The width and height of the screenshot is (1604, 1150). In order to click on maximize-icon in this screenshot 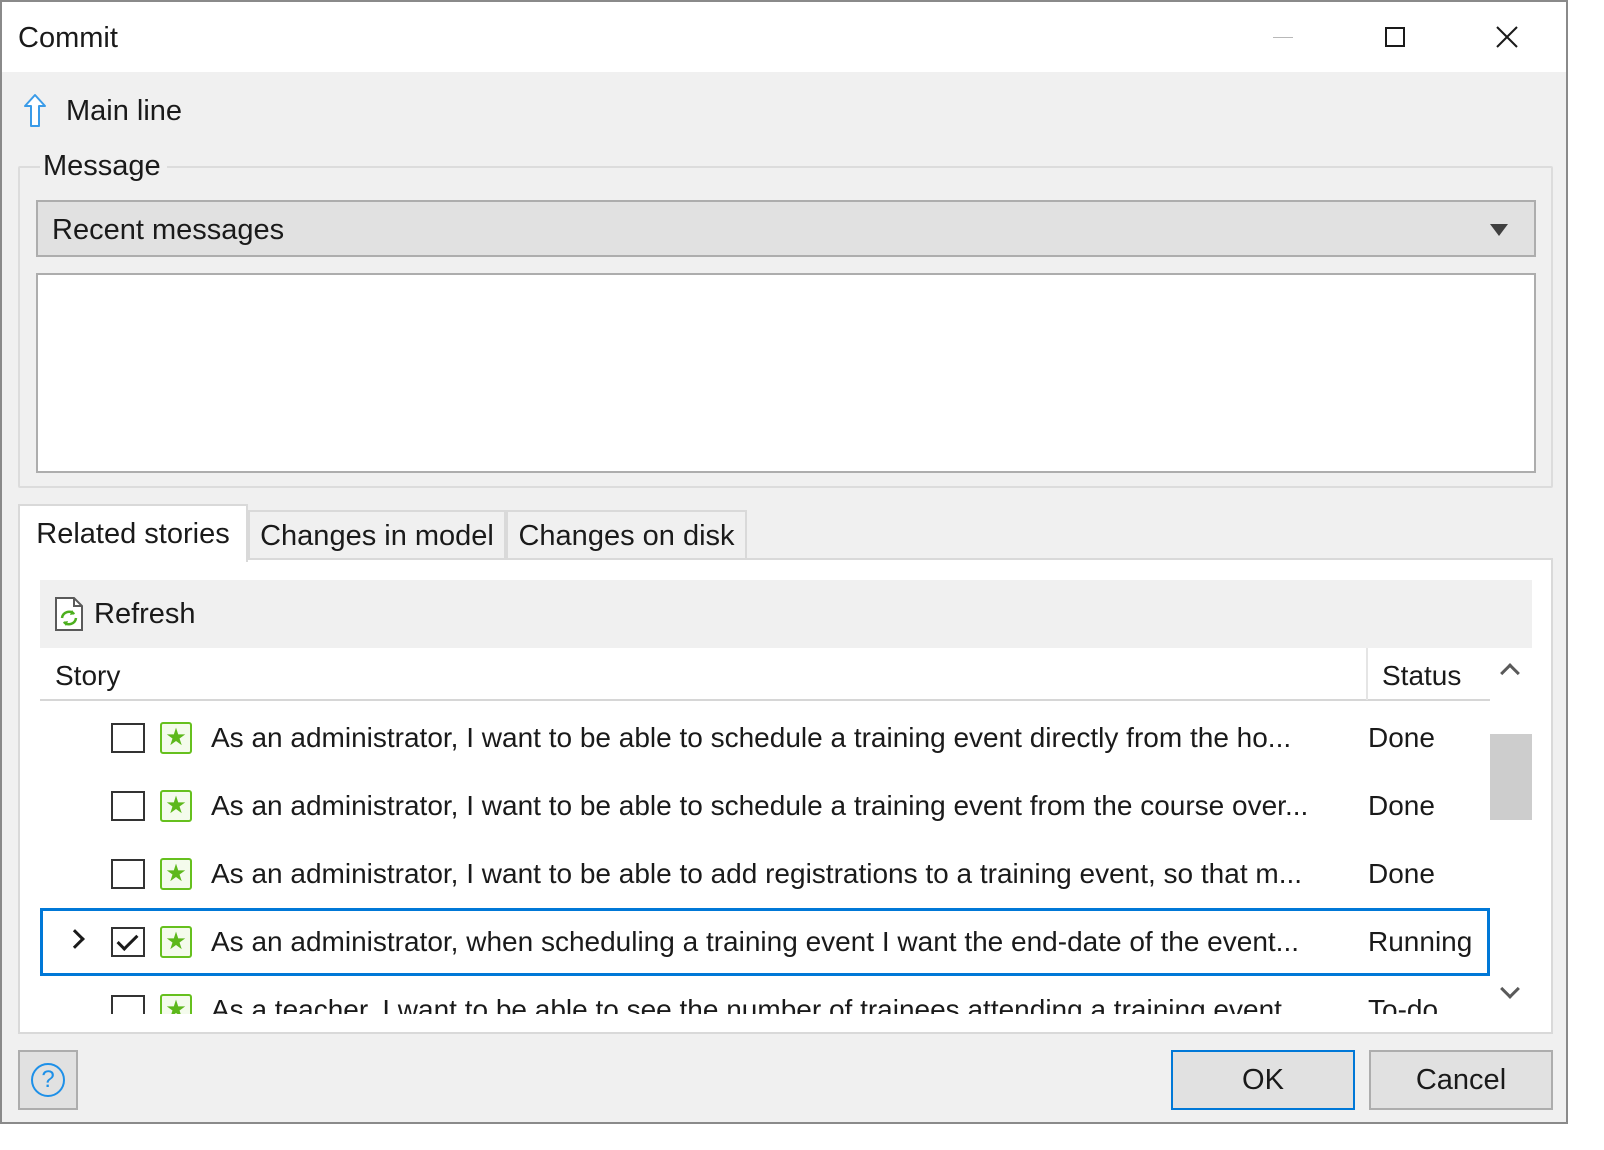, I will do `click(1395, 37)`.